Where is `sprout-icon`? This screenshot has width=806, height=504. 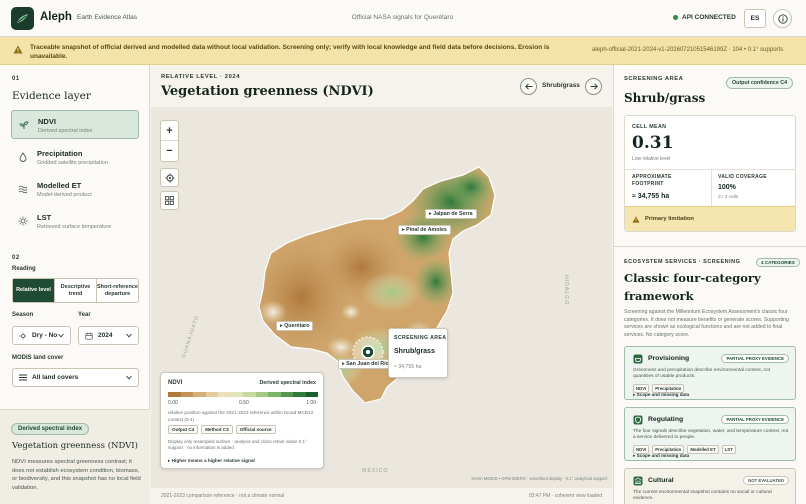
sprout-icon is located at coordinates (24, 125).